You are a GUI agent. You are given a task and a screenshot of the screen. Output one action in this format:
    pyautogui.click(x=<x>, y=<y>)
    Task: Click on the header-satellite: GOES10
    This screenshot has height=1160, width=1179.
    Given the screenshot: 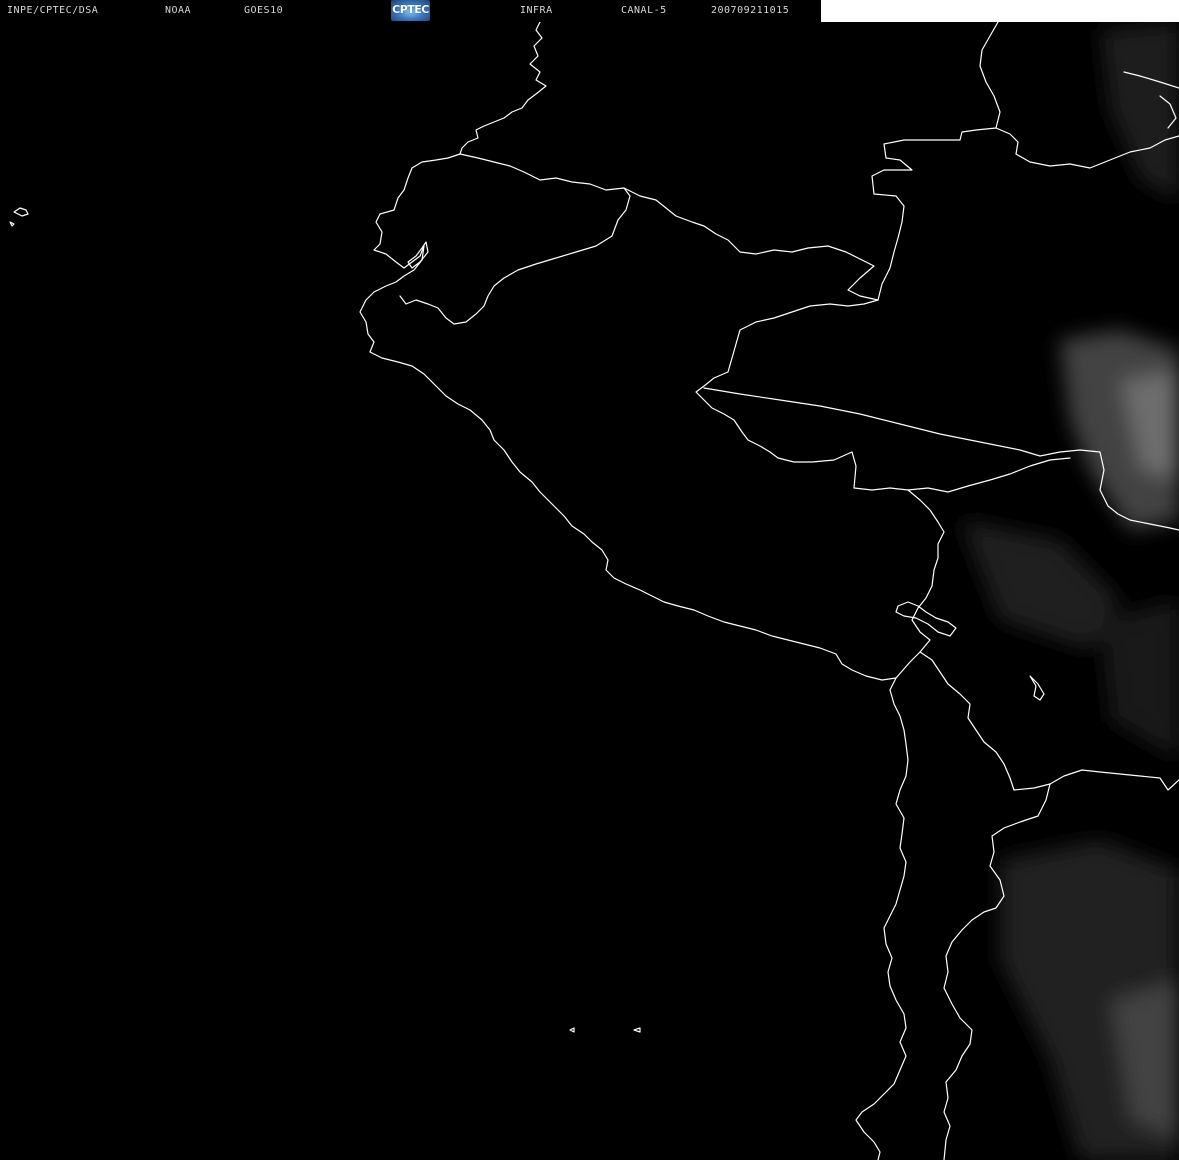 What is the action you would take?
    pyautogui.click(x=264, y=10)
    